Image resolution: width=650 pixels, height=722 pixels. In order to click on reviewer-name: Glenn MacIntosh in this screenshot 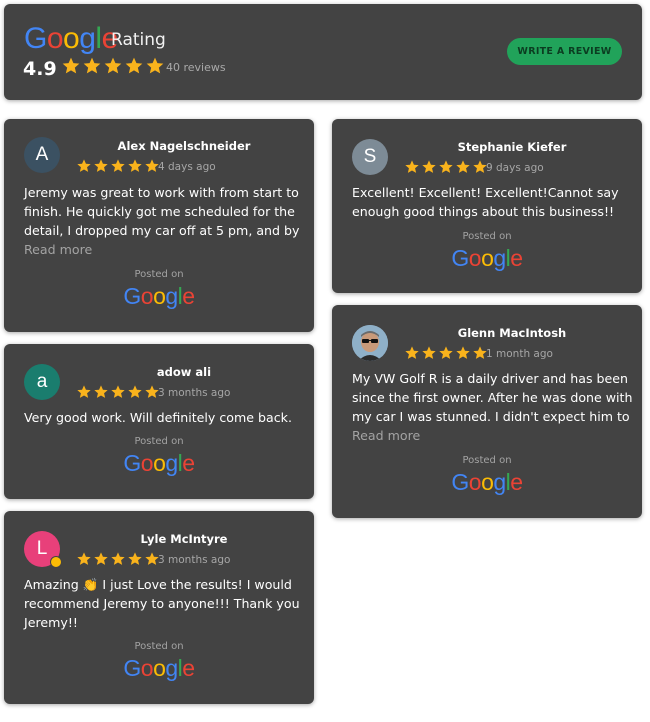, I will do `click(512, 333)`.